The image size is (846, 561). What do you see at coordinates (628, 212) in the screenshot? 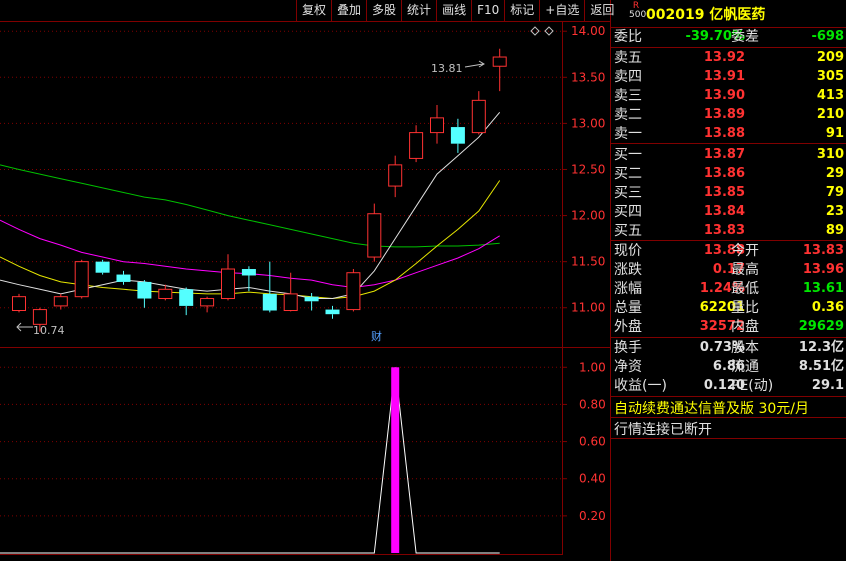
I see `bid-label: 买四` at bounding box center [628, 212].